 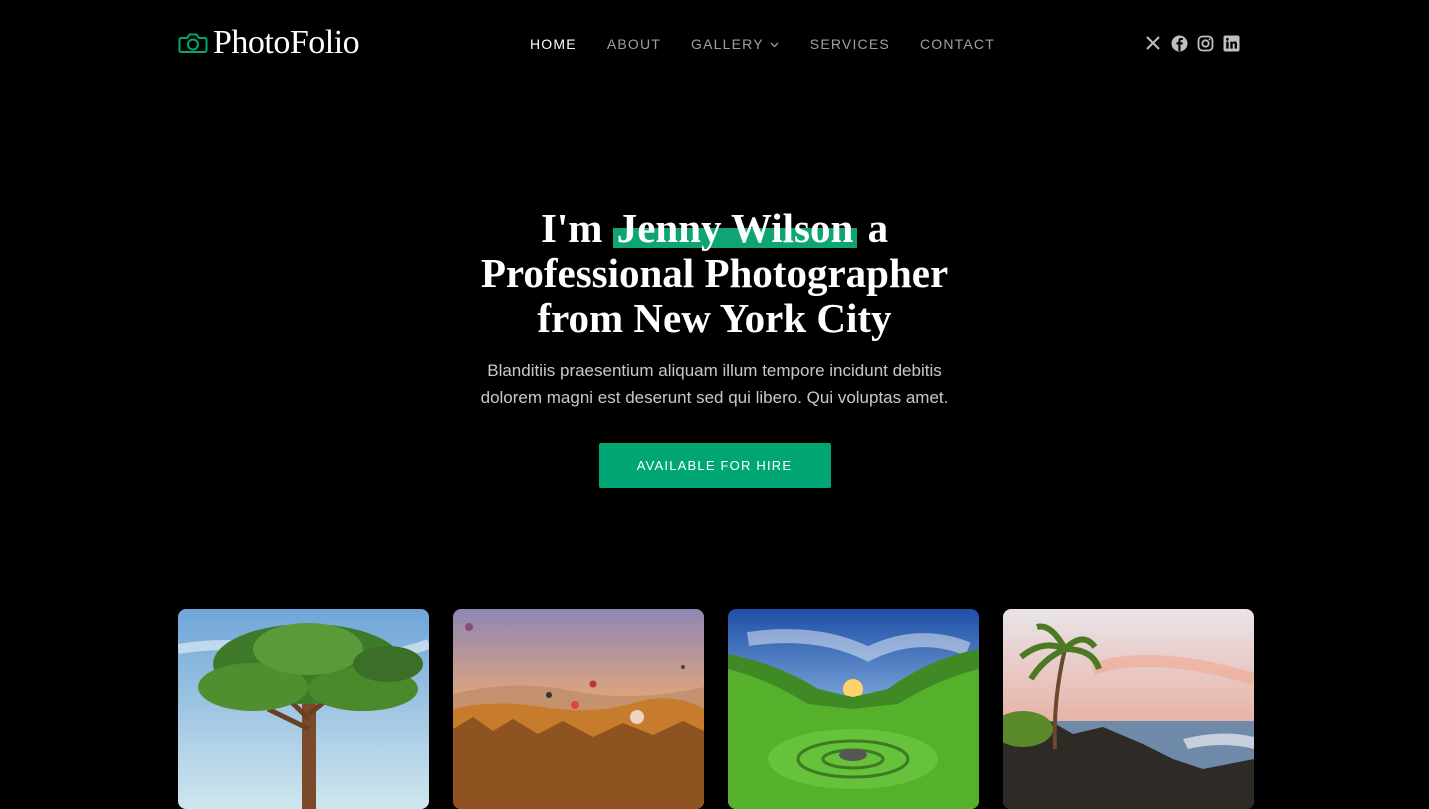 I want to click on social-links, so click(x=1196, y=43).